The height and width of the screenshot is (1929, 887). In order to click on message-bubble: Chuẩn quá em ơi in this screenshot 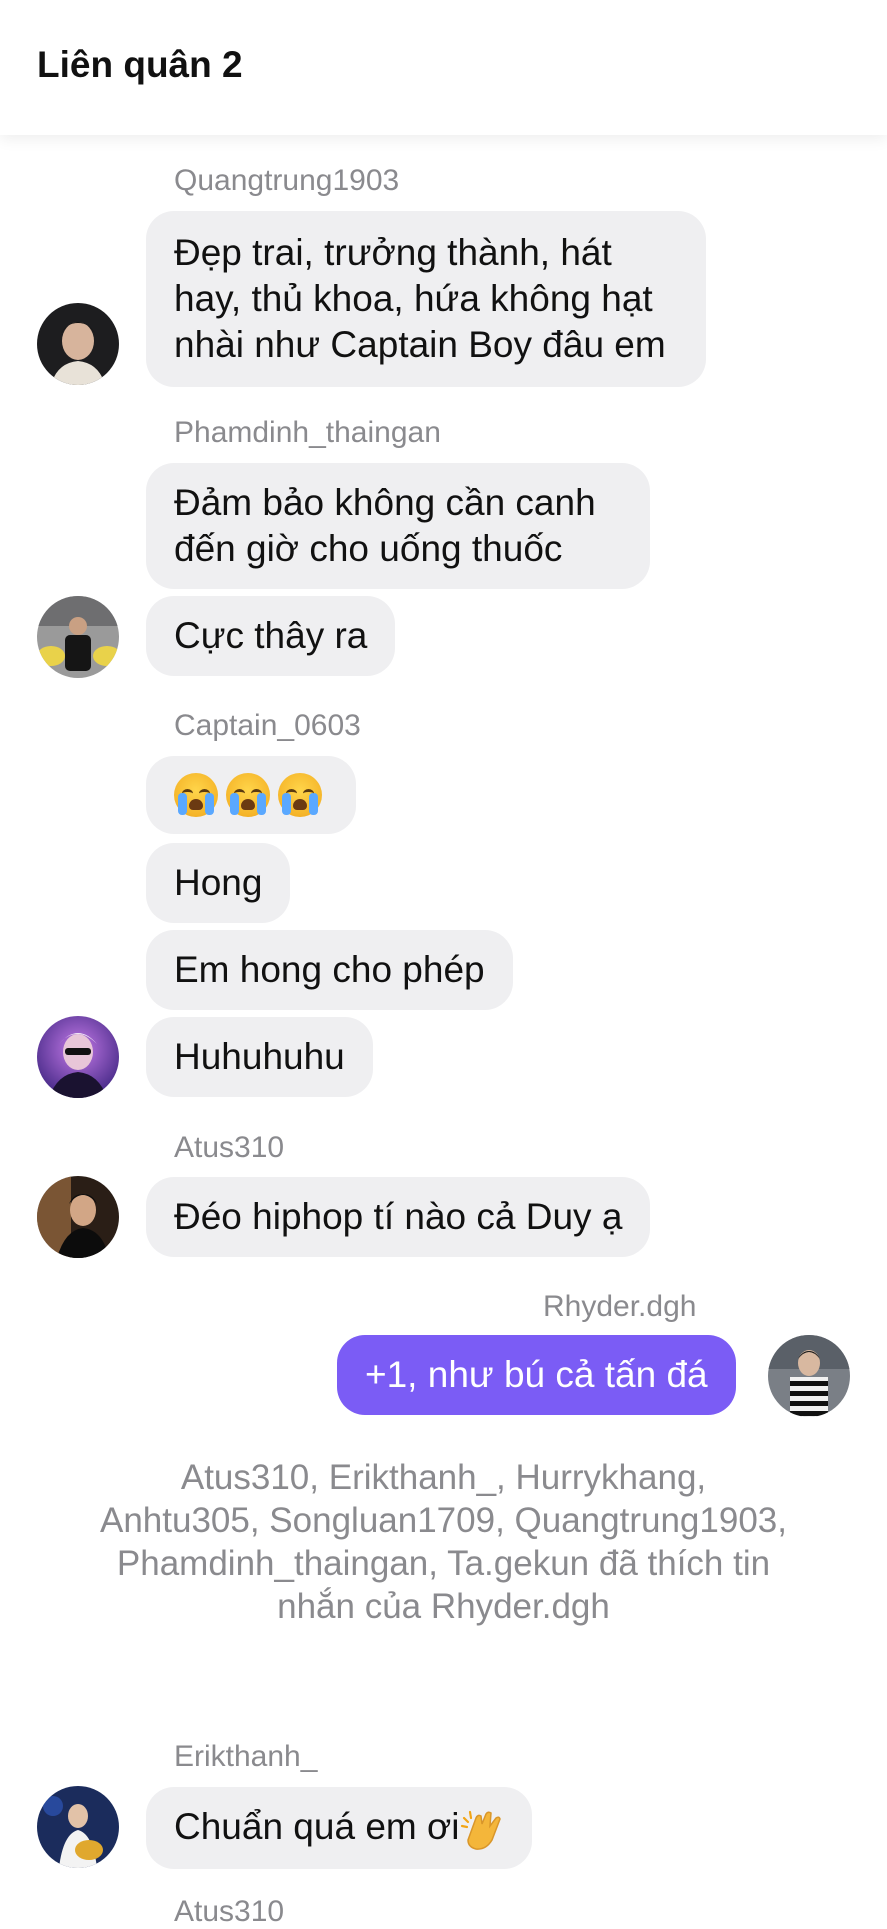, I will do `click(339, 1828)`.